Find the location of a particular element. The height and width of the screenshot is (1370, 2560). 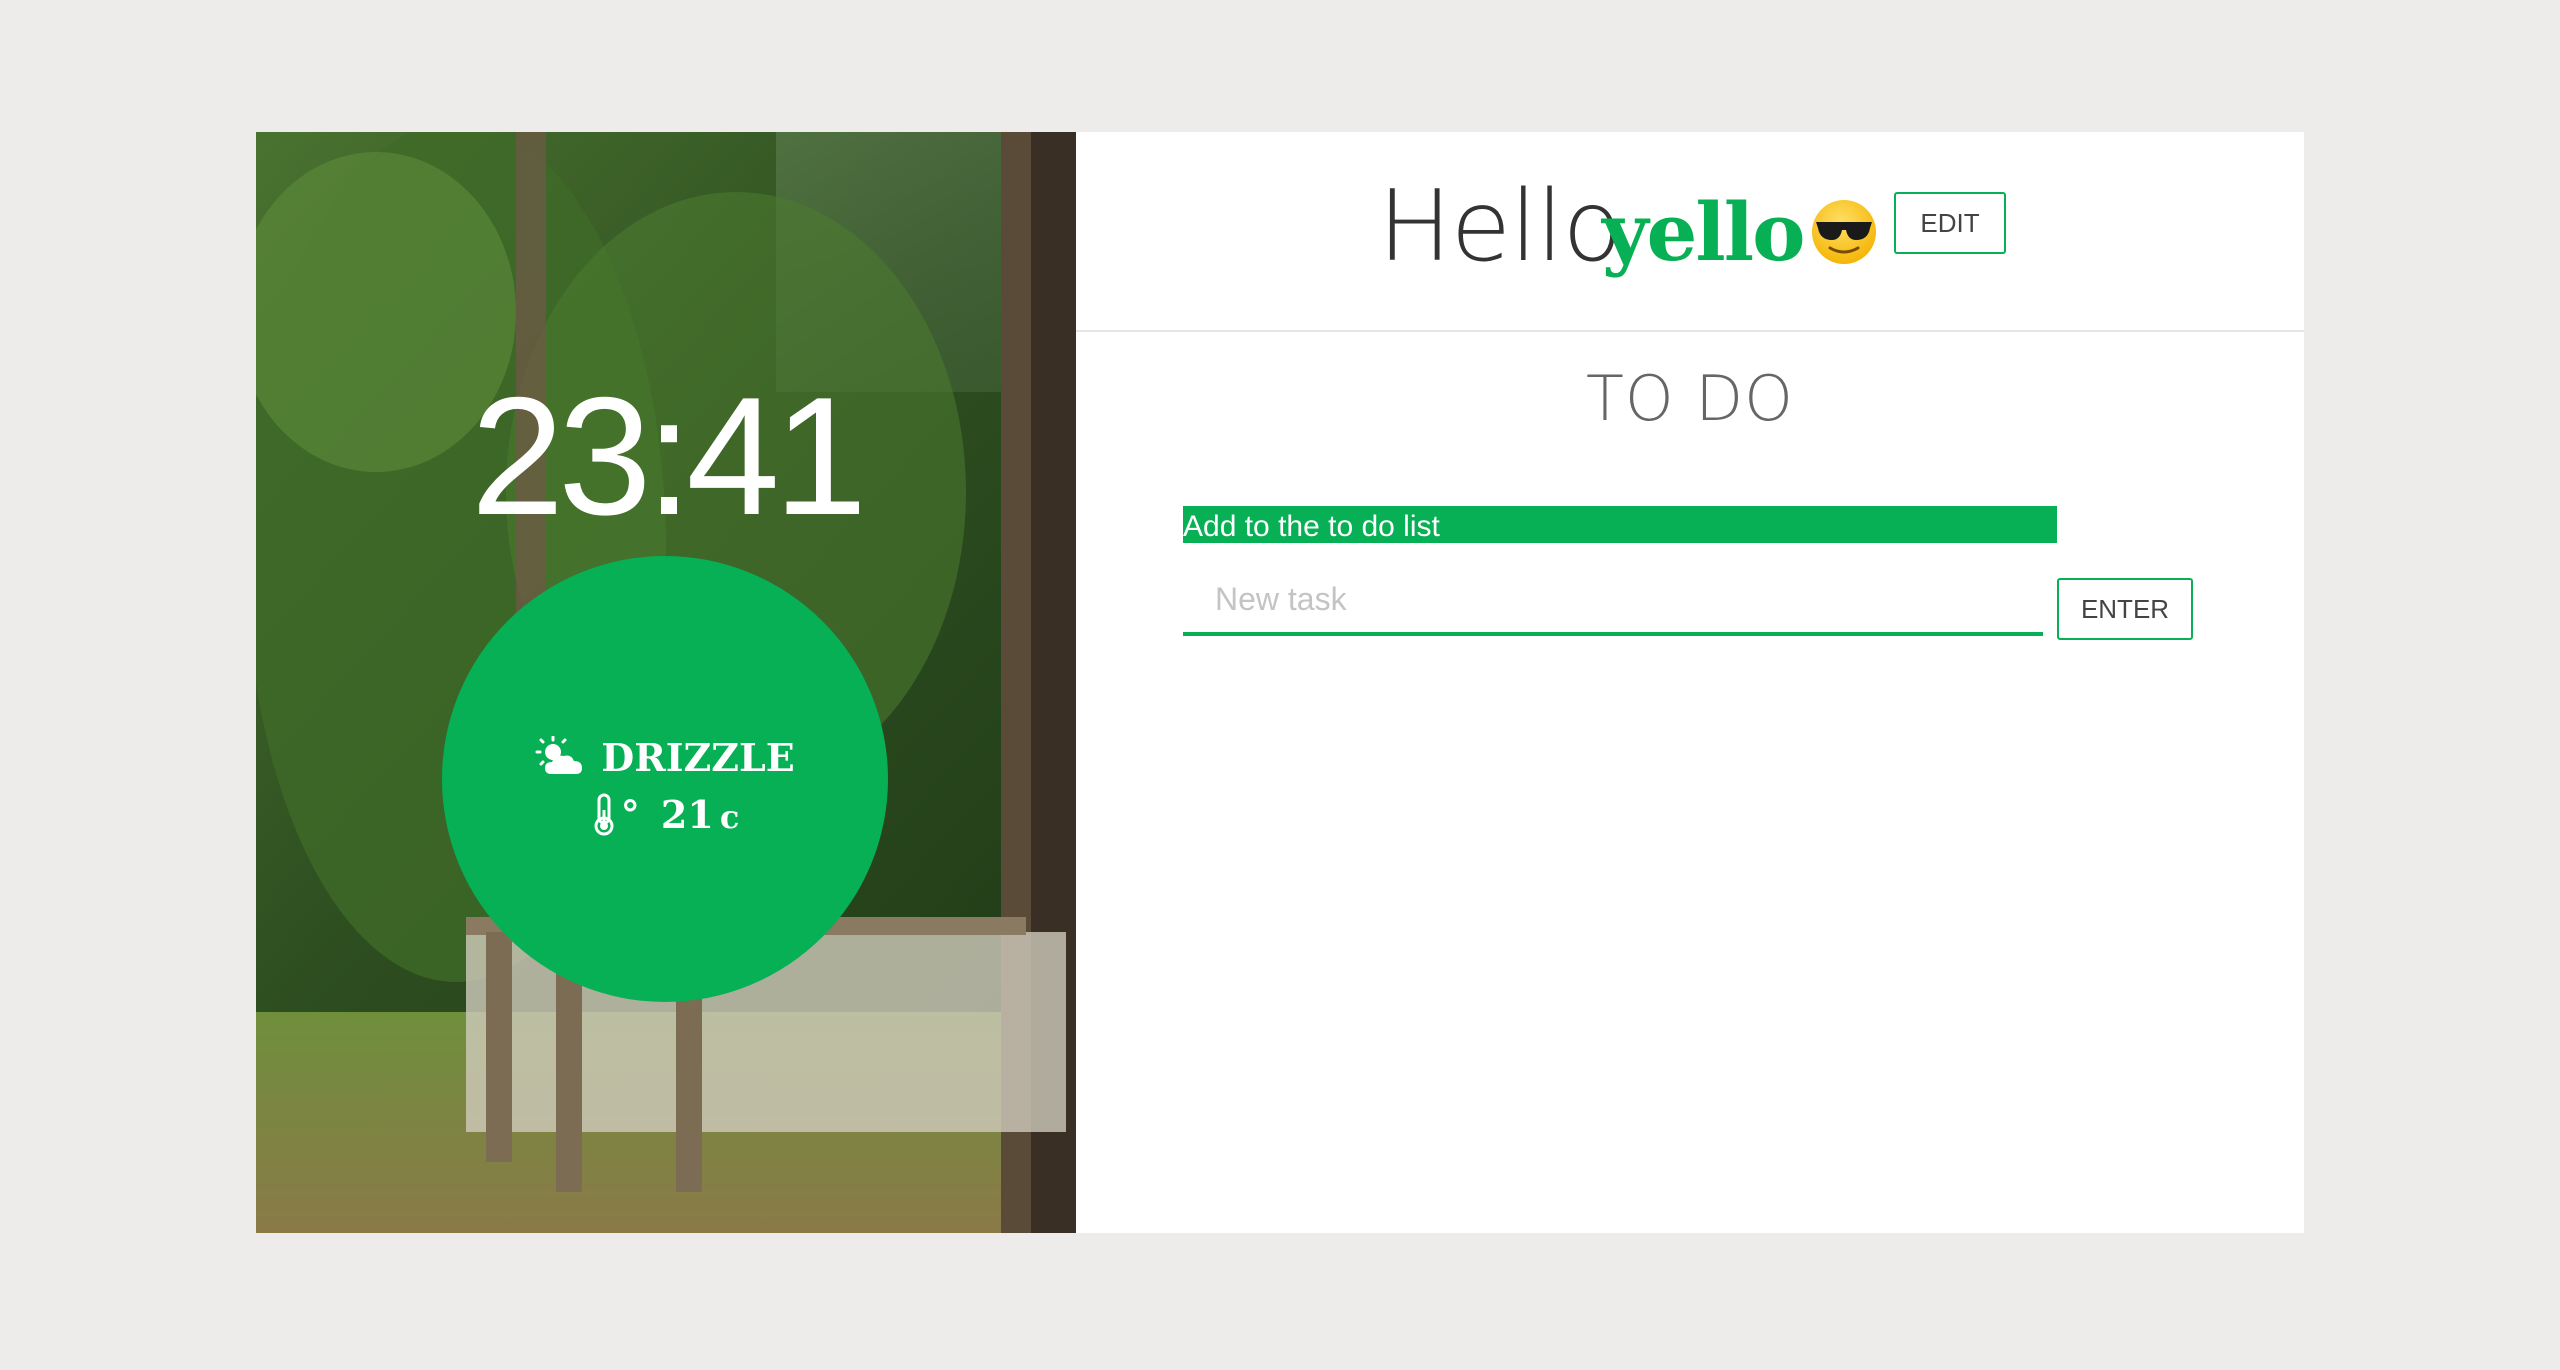

weather-condition: DRIZZLE is located at coordinates (698, 757).